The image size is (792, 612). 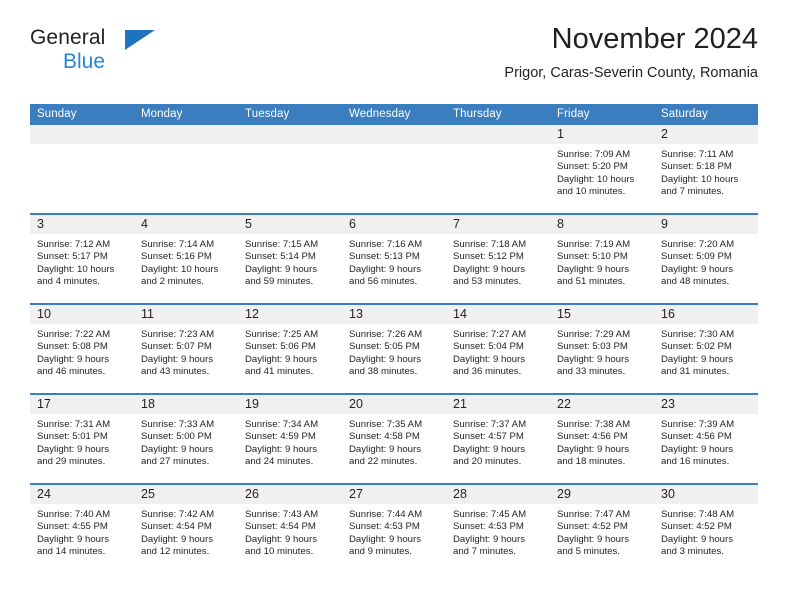 What do you see at coordinates (498, 404) in the screenshot?
I see `day-number: 21` at bounding box center [498, 404].